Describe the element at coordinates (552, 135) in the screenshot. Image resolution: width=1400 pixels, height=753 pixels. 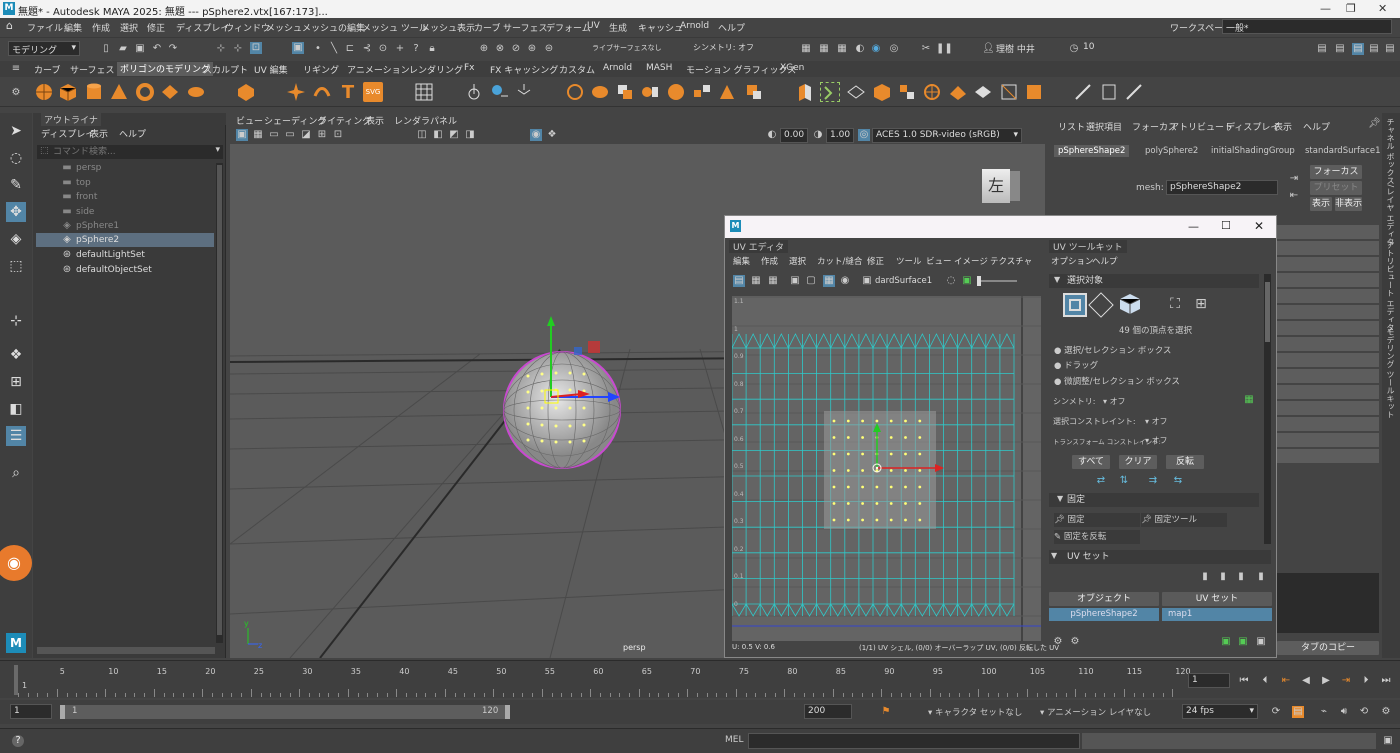
I see `isolate-icon: ❖` at that location.